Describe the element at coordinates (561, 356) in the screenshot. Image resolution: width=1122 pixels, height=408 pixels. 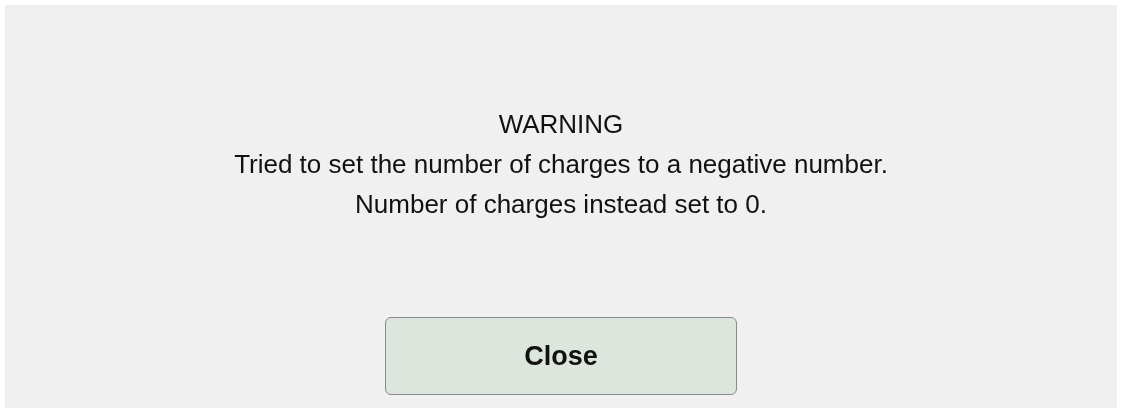
I see `close-button: Close` at that location.